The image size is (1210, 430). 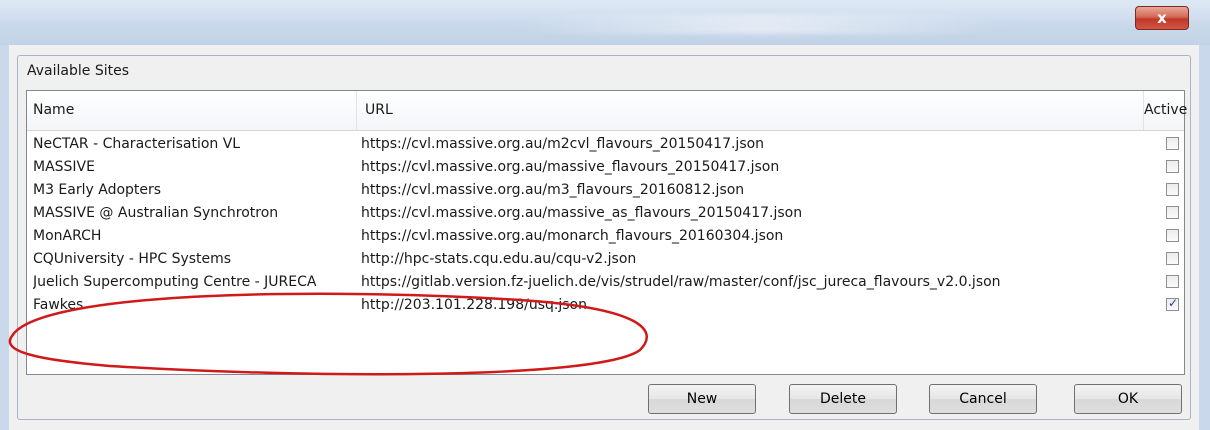 I want to click on close-button: x, so click(x=1162, y=18).